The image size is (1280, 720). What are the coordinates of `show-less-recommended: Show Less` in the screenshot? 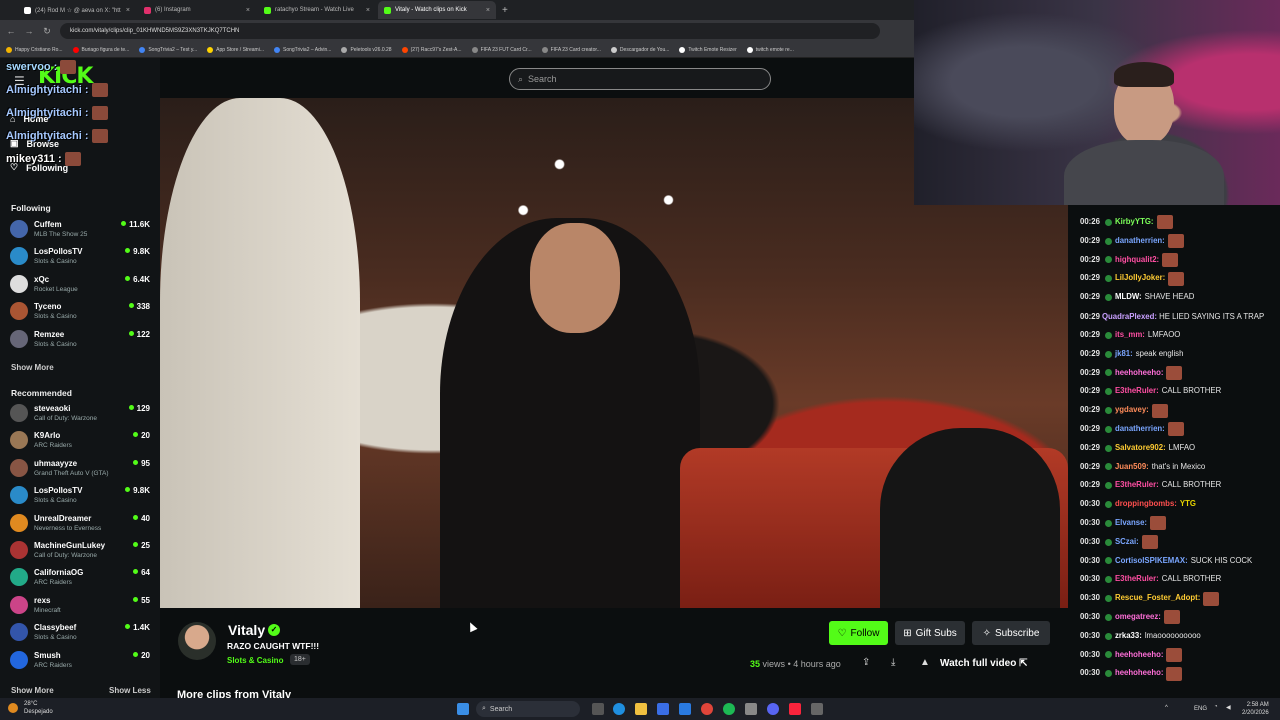 It's located at (130, 690).